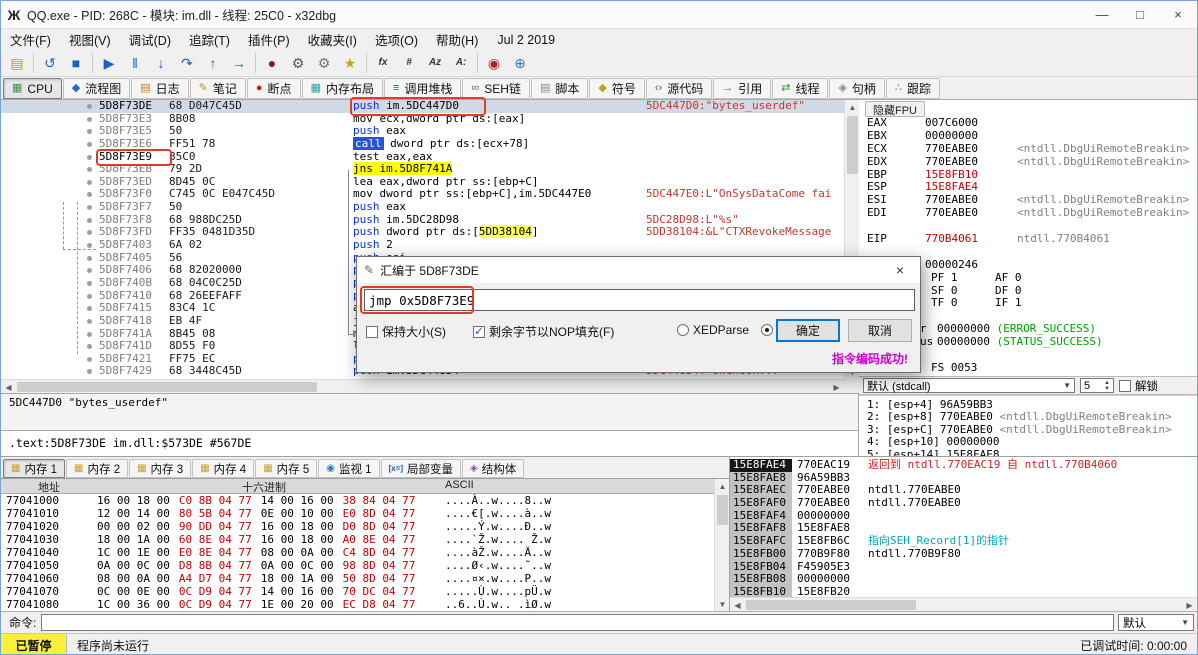  Describe the element at coordinates (963, 604) in the screenshot. I see `stack-hscrollbar: ◀ ▶` at that location.